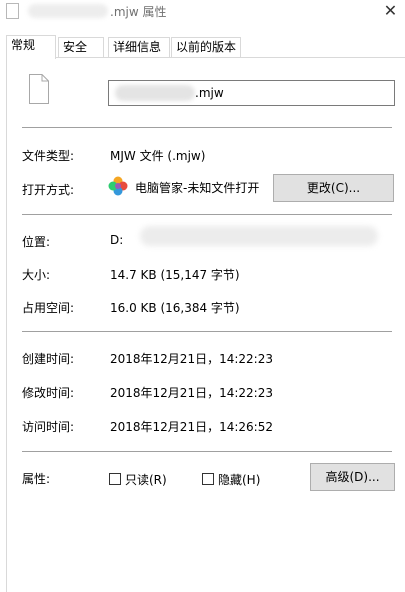 This screenshot has width=405, height=592. I want to click on created-label: 创建时间:, so click(48, 359).